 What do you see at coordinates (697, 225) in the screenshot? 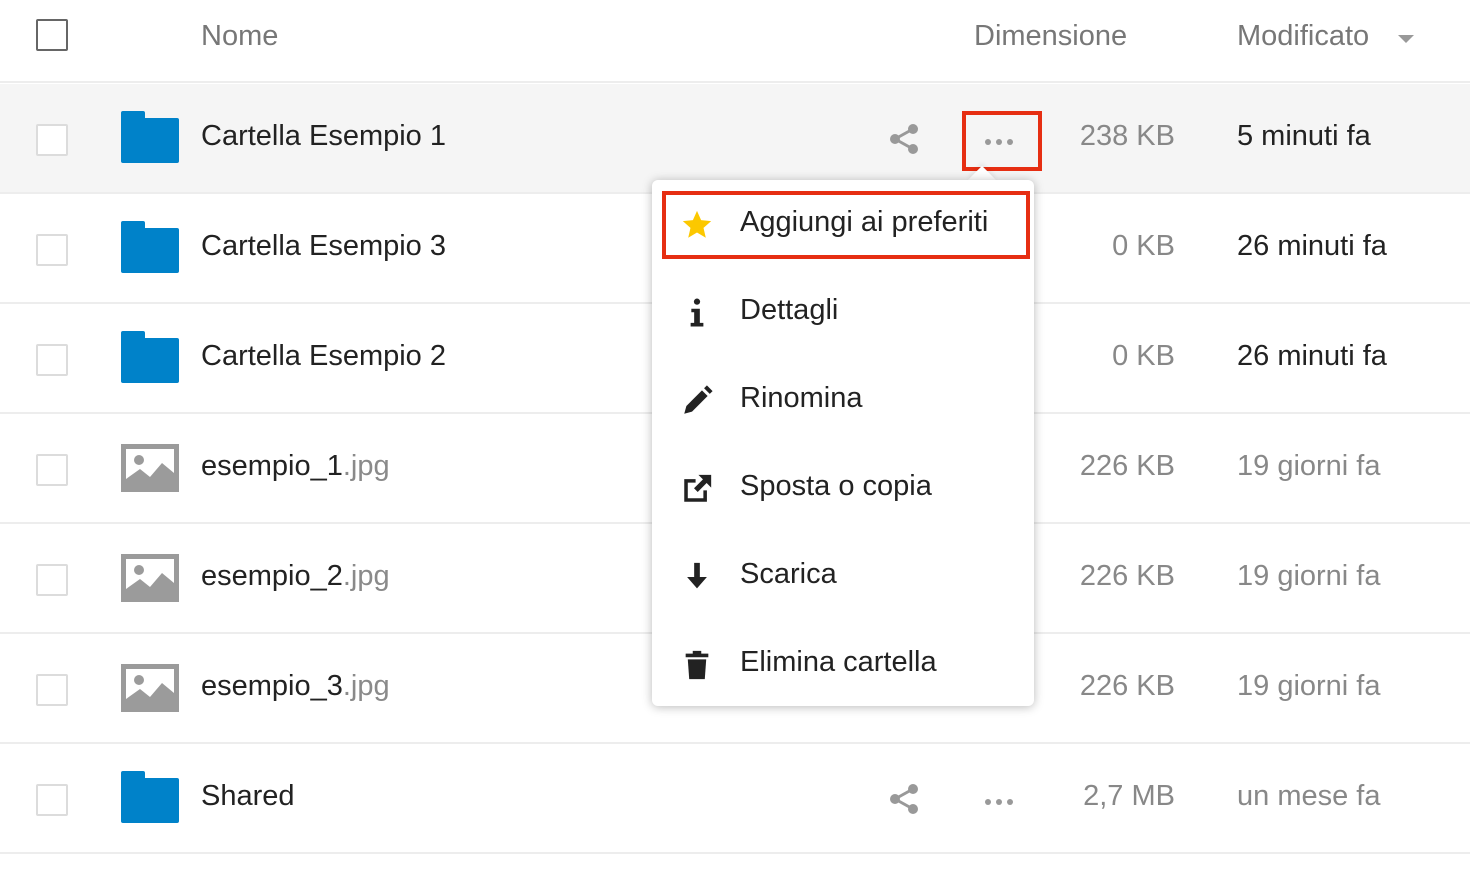
I see `star-icon` at bounding box center [697, 225].